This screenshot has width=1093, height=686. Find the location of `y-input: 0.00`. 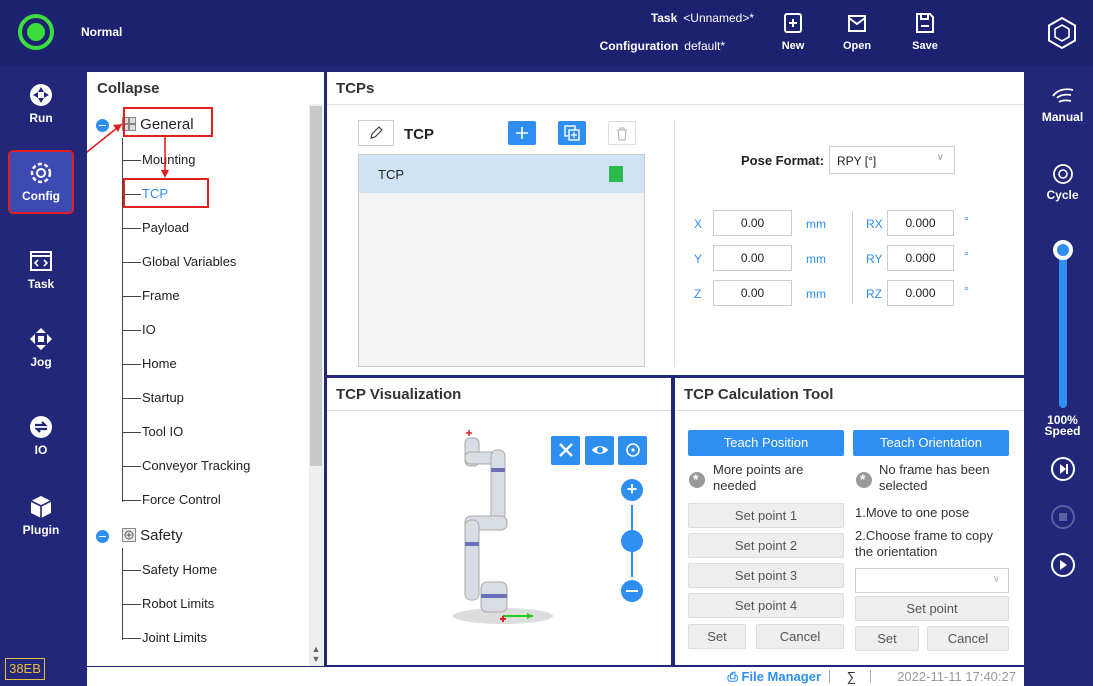

y-input: 0.00 is located at coordinates (752, 258).